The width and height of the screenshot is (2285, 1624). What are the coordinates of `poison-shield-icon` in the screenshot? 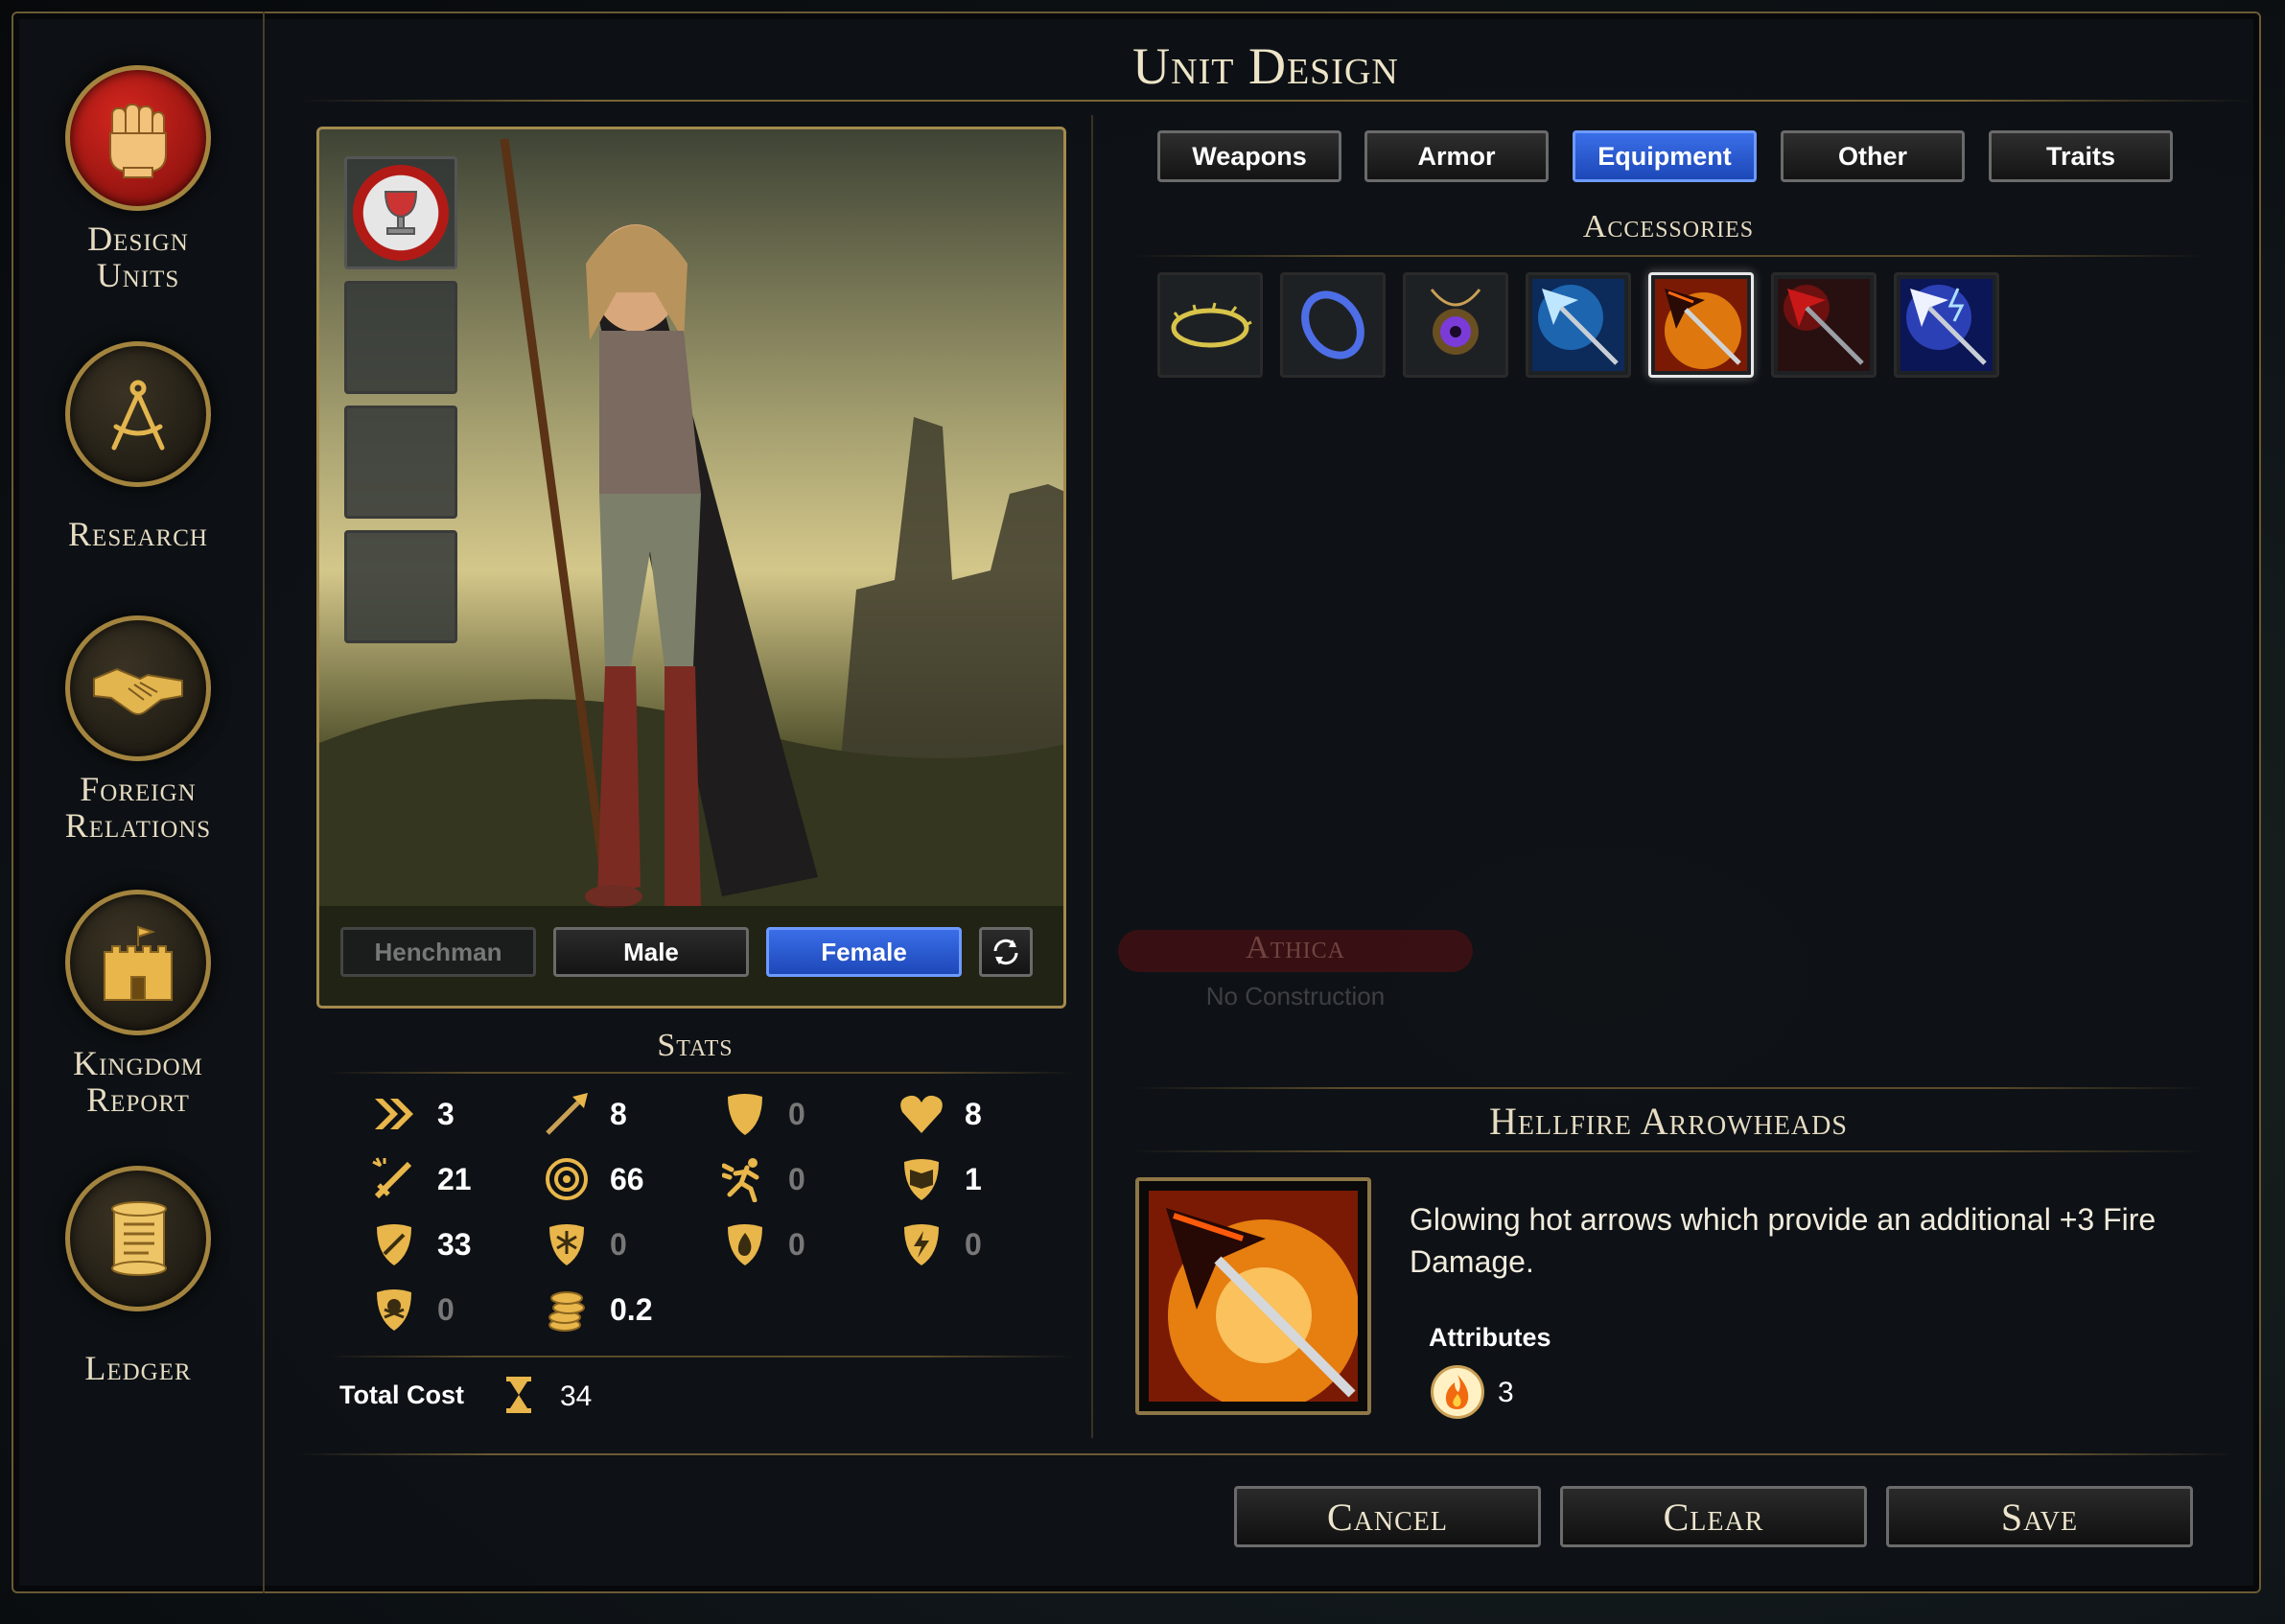 It's located at (394, 1310).